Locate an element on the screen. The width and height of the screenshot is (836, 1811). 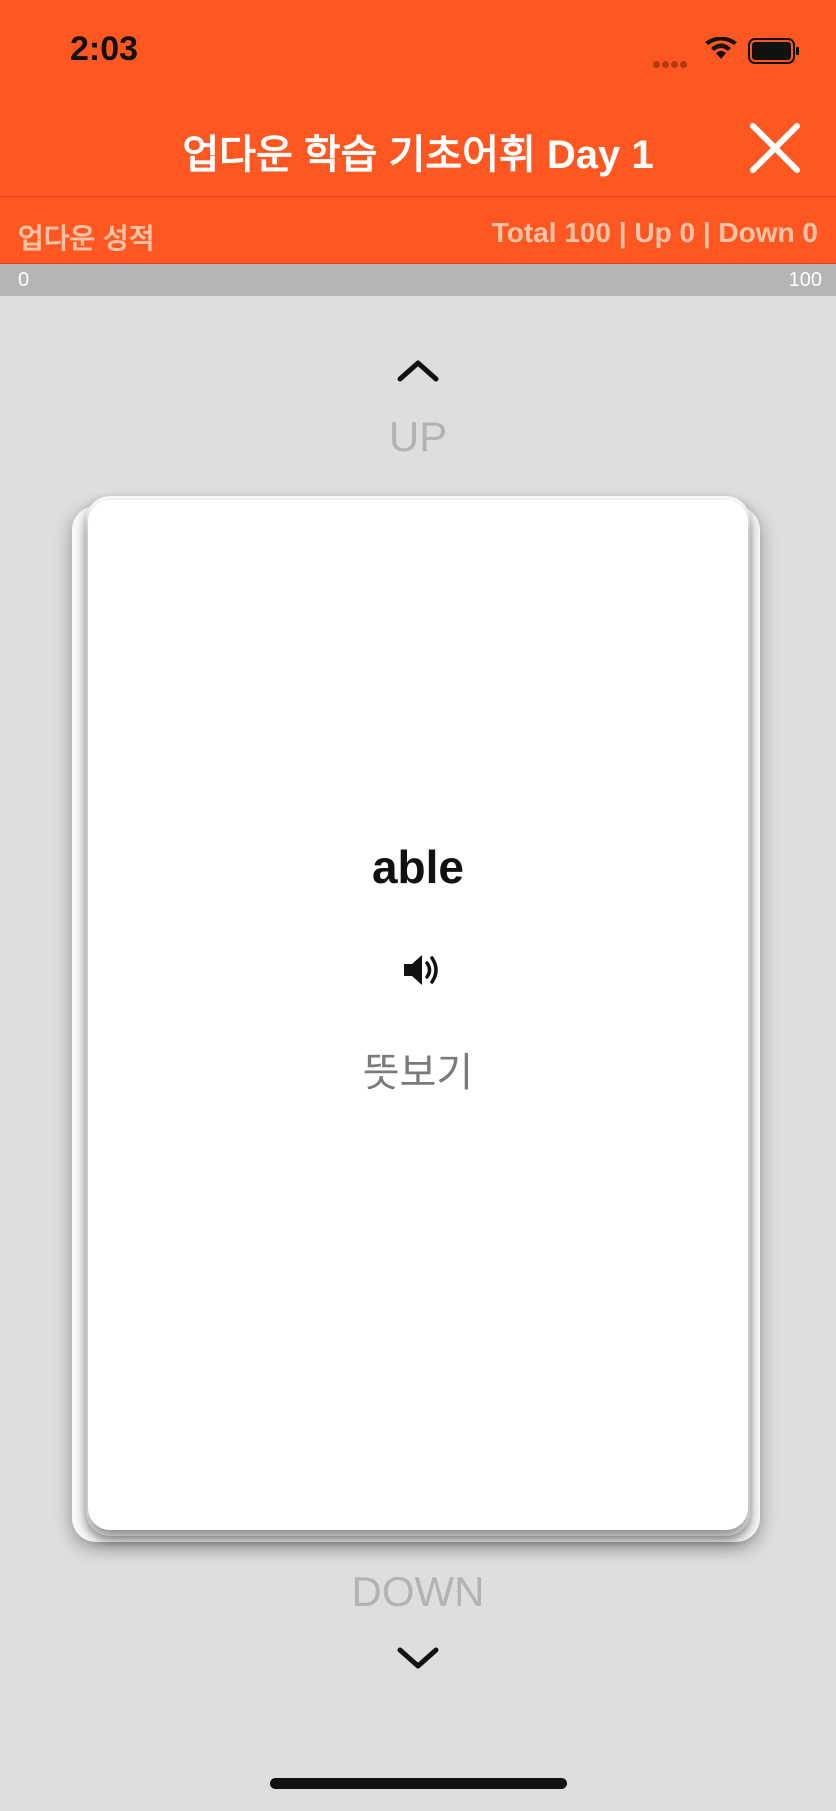
battery-icon is located at coordinates (773, 51).